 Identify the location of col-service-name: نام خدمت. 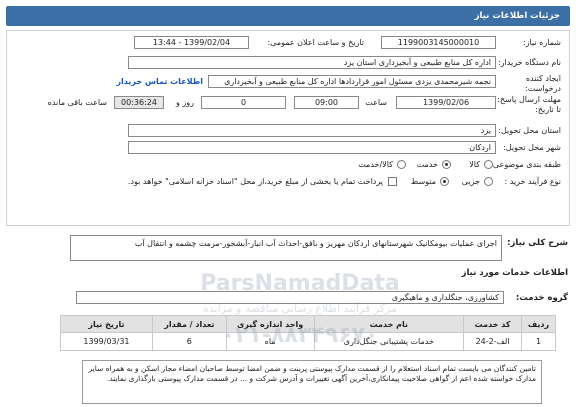
(389, 324).